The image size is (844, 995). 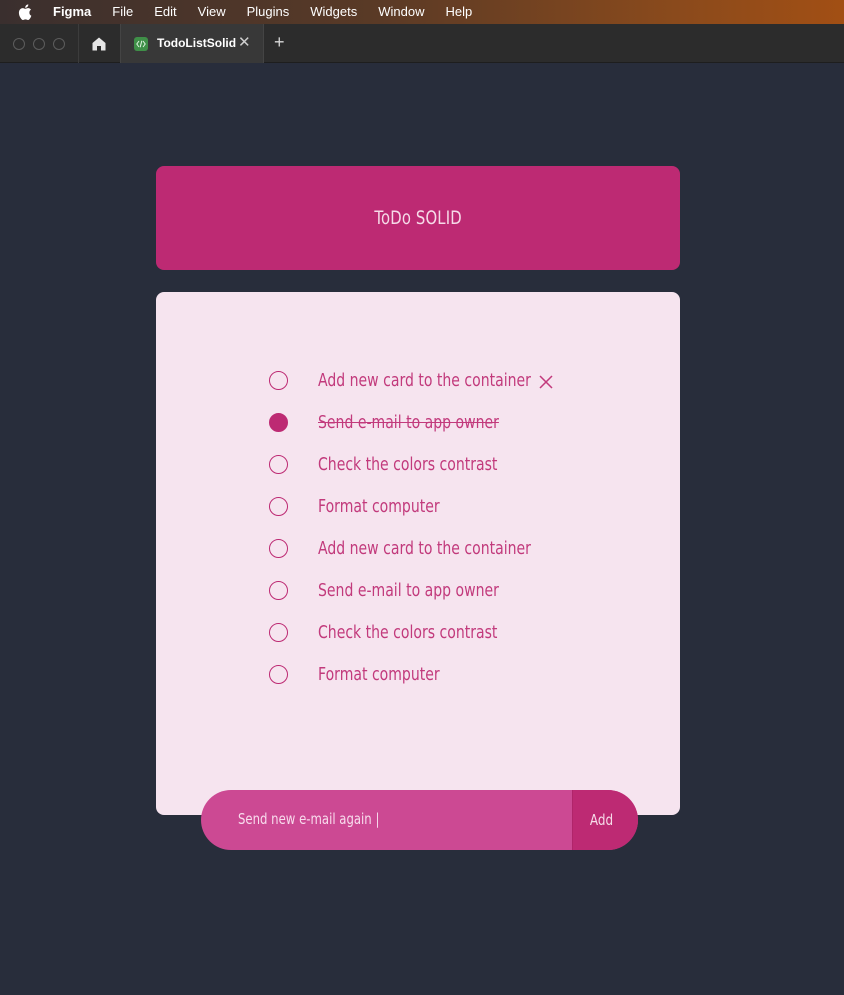 I want to click on widget-file-icon, so click(x=141, y=44).